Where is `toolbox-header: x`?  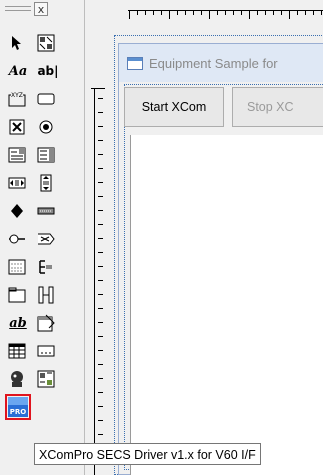
toolbox-header: x is located at coordinates (42, 10).